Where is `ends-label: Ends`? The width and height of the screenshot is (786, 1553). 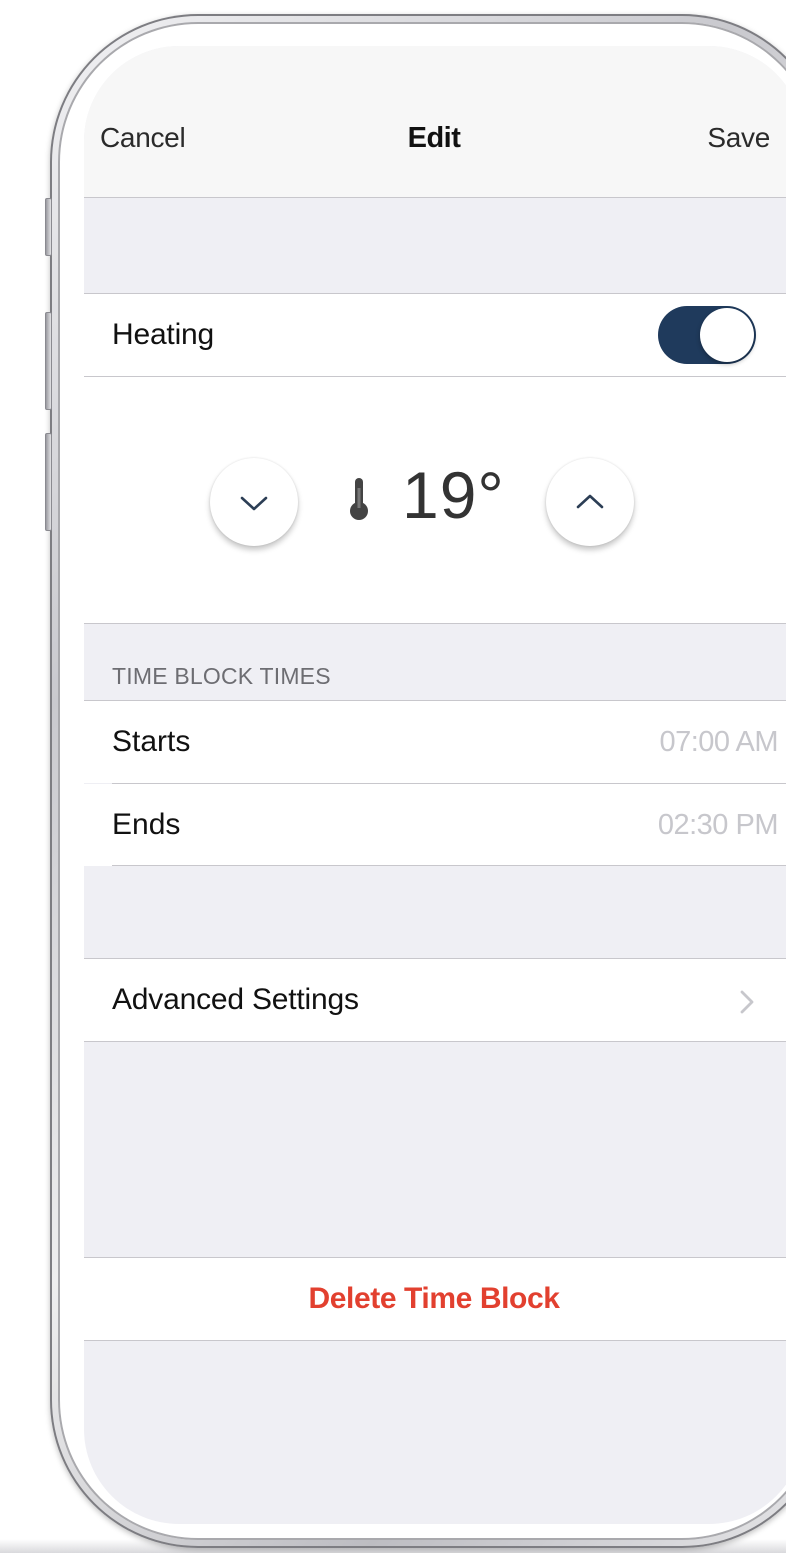
ends-label: Ends is located at coordinates (146, 824).